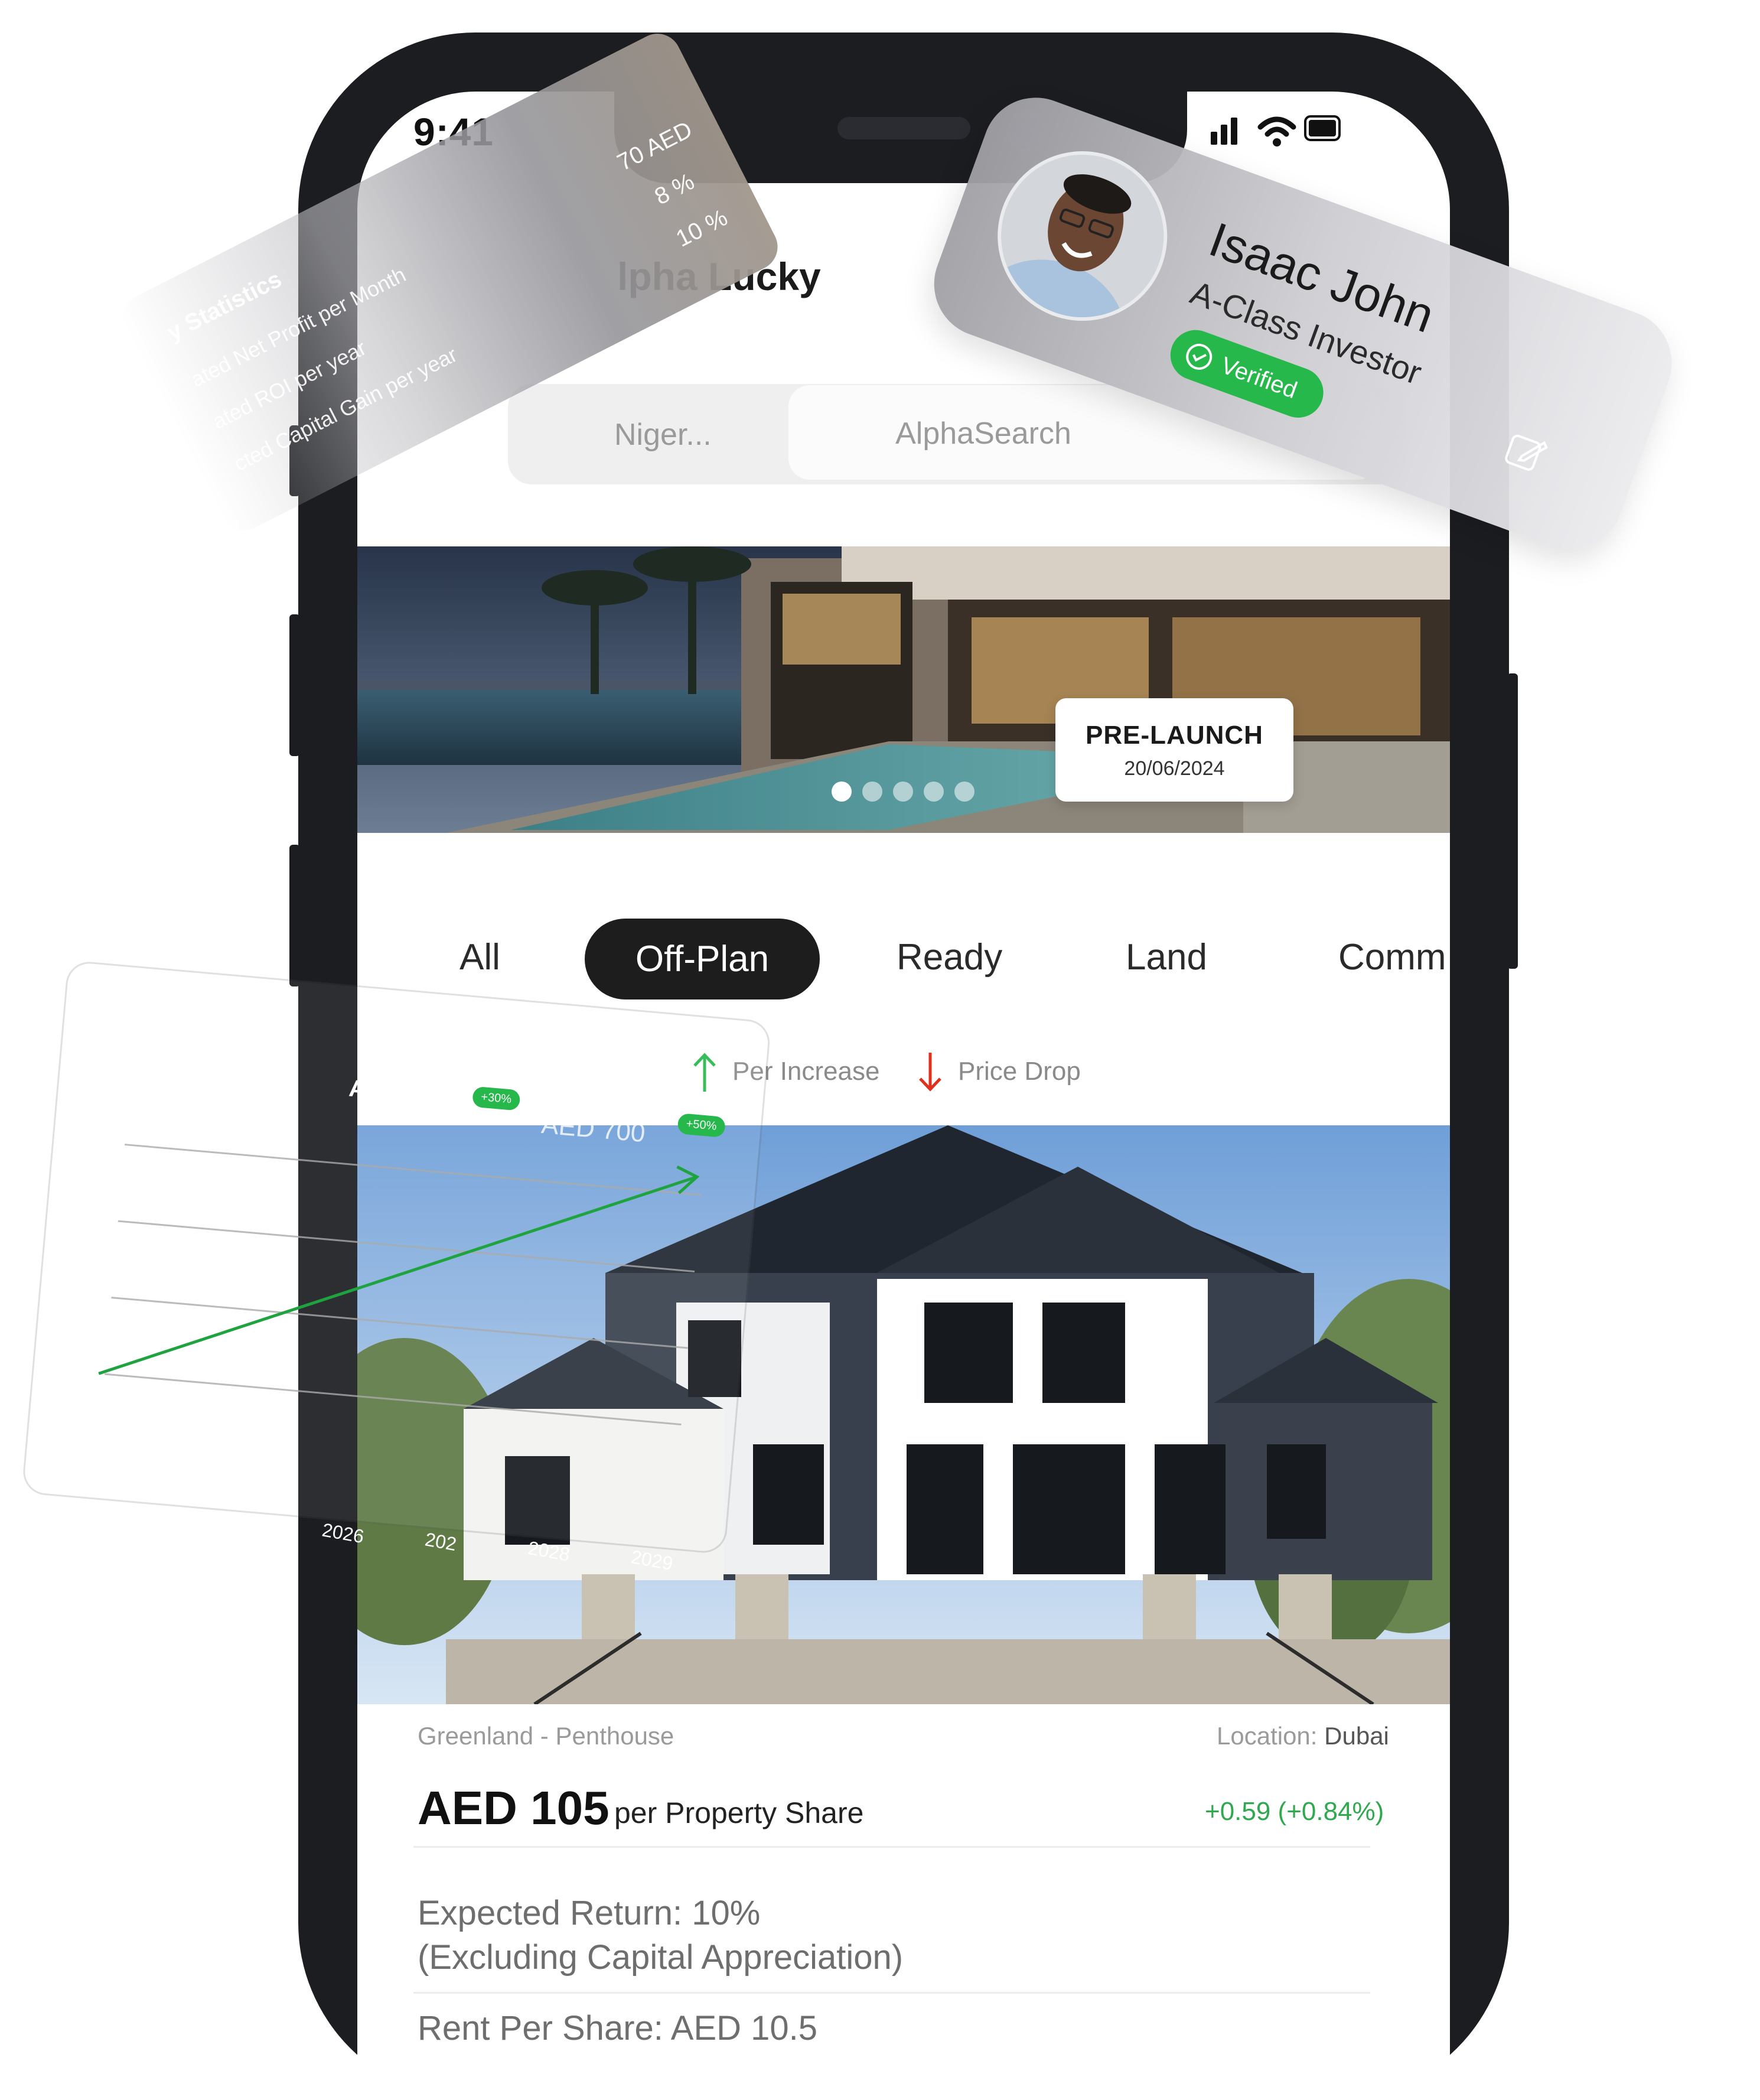 This screenshot has height=2100, width=1760. Describe the element at coordinates (739, 1812) in the screenshot. I see `price-unit: per Property Share` at that location.